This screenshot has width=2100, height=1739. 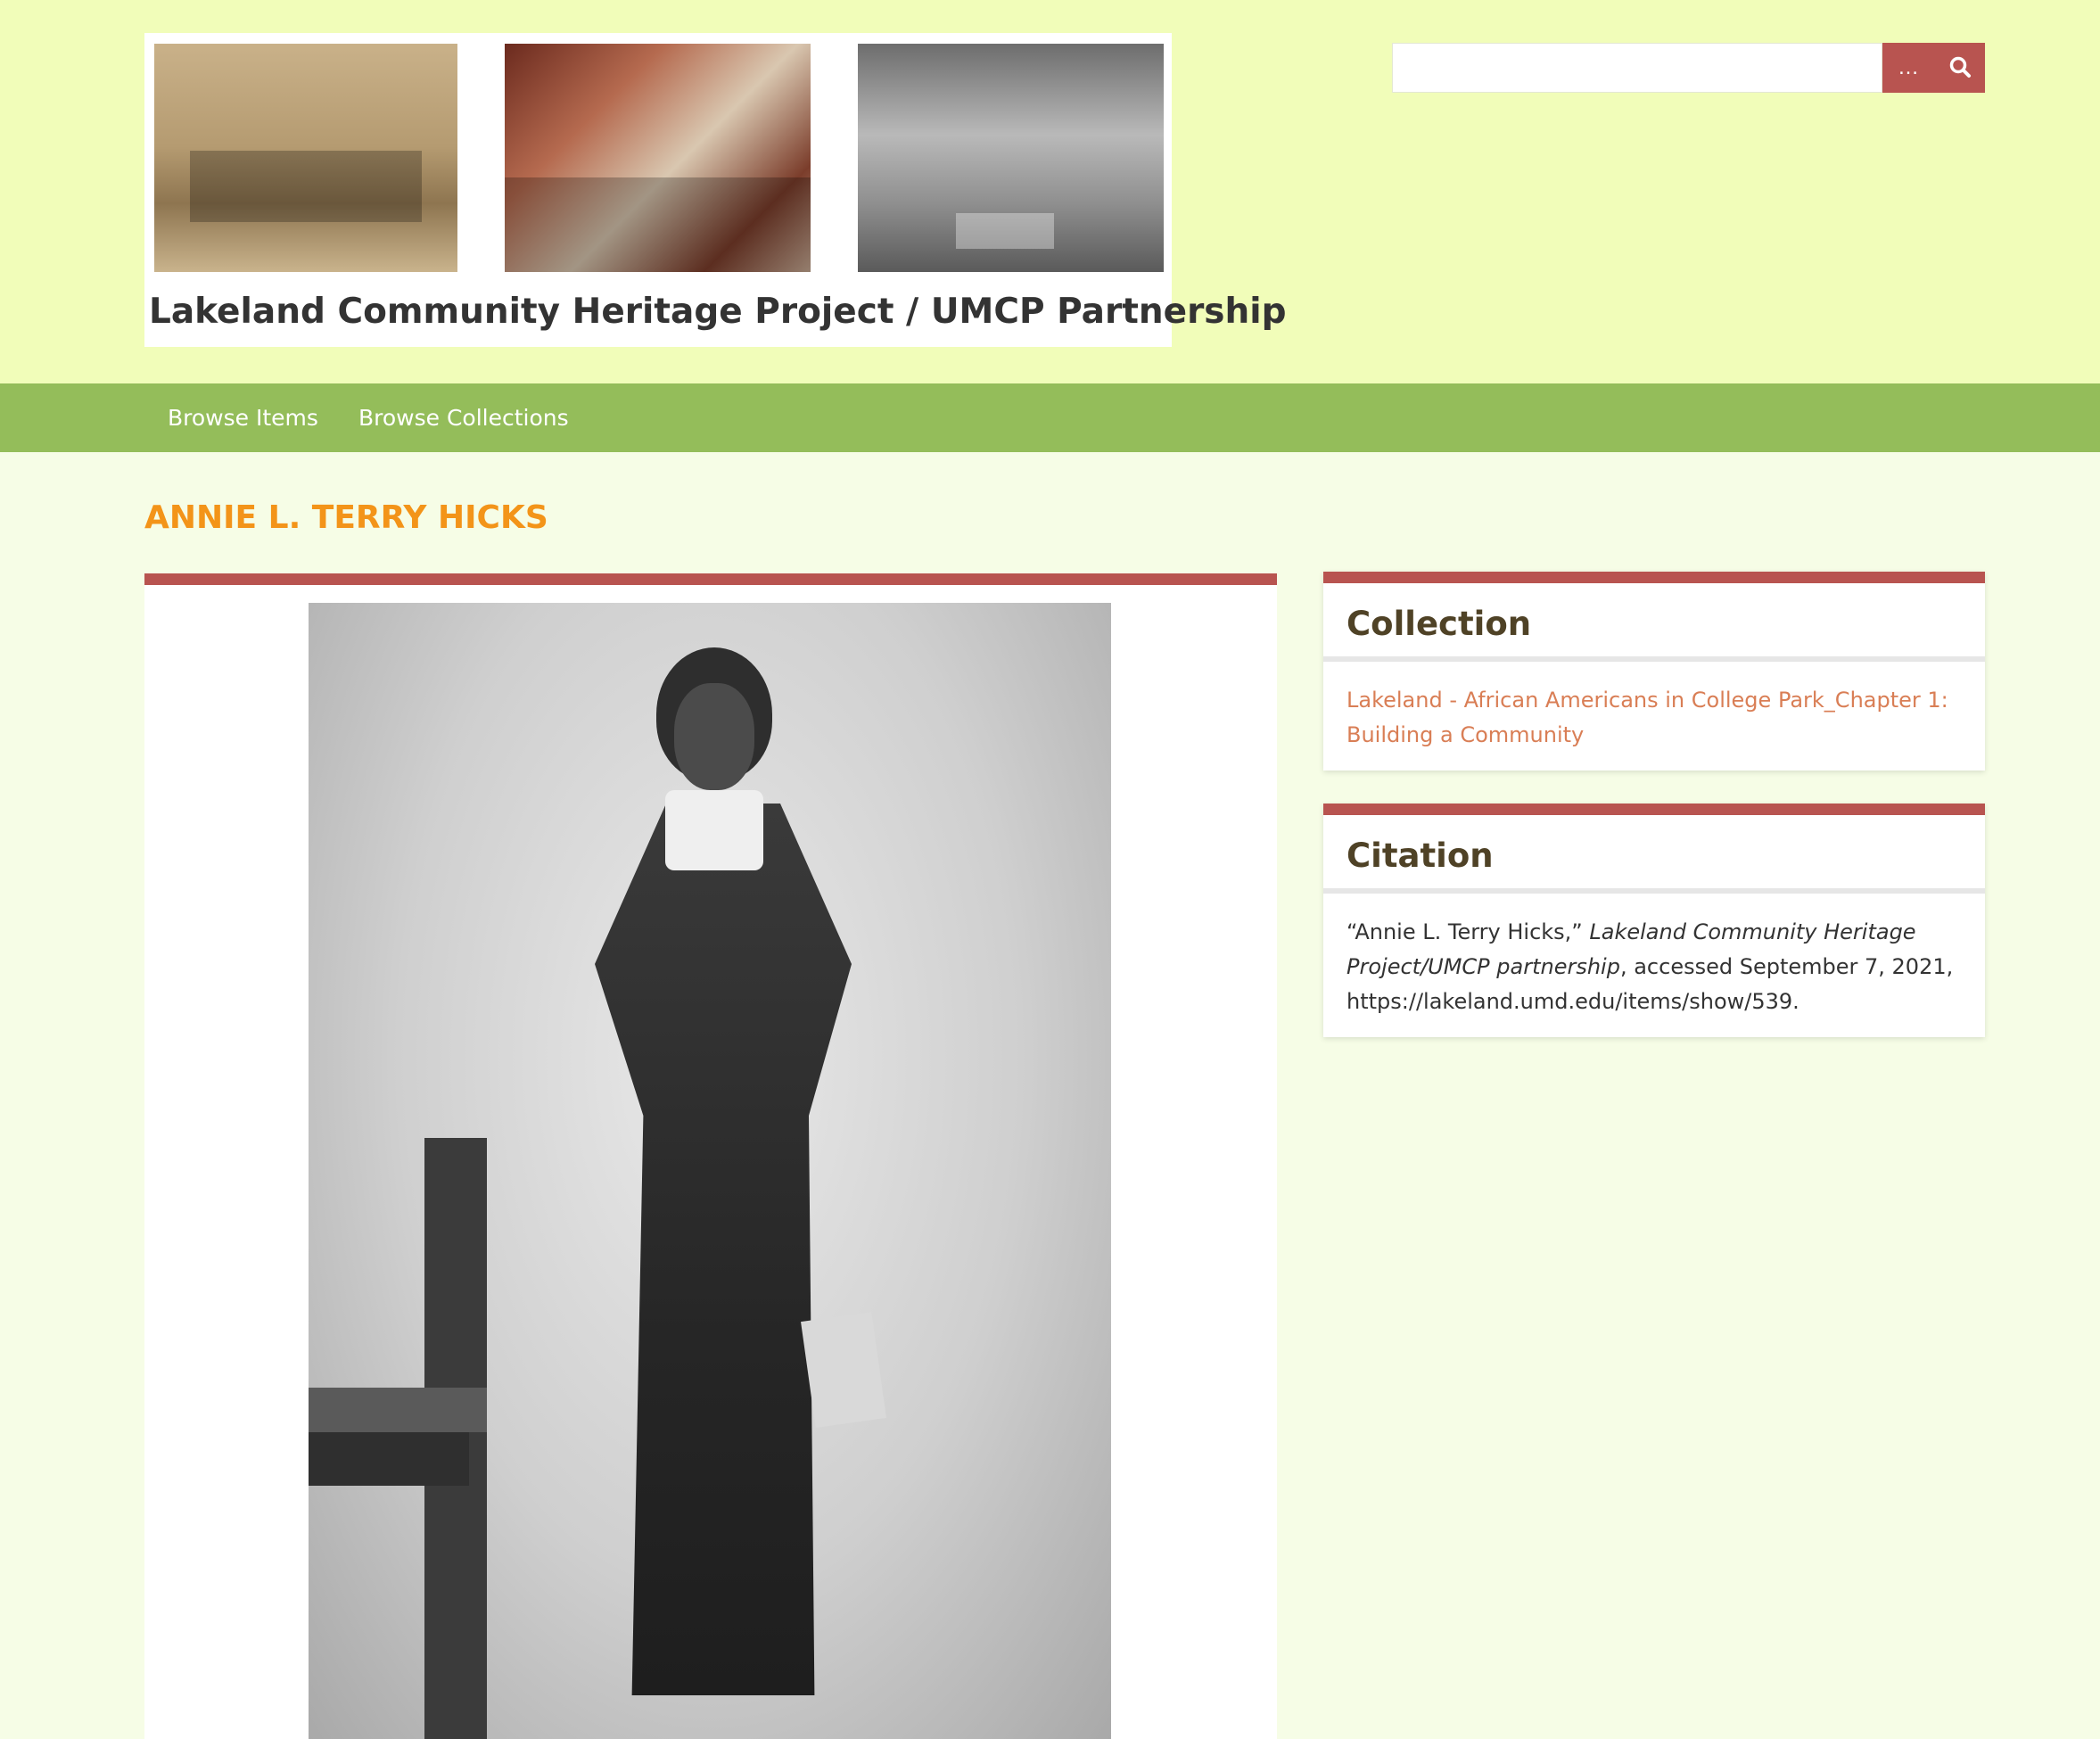 I want to click on search-button, so click(x=1959, y=68).